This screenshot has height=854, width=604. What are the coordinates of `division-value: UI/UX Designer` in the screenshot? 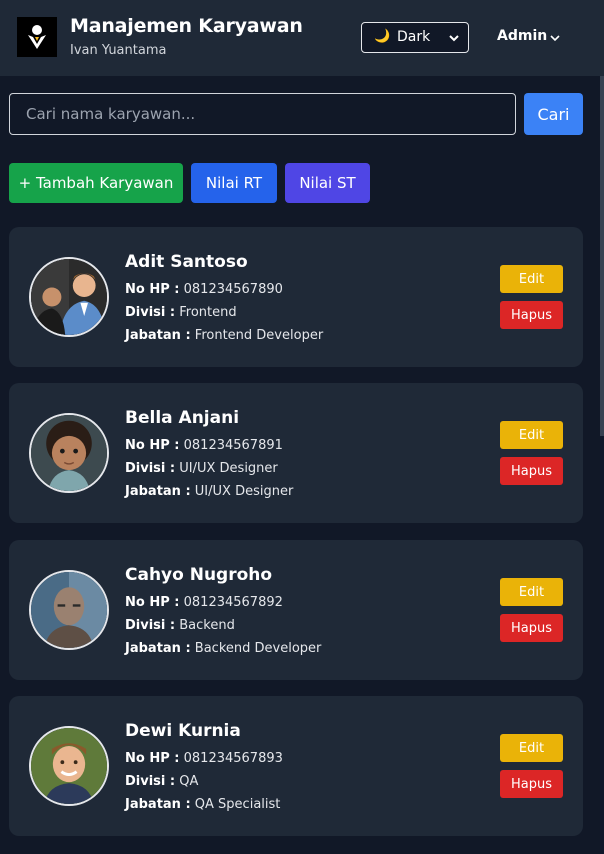 It's located at (228, 468).